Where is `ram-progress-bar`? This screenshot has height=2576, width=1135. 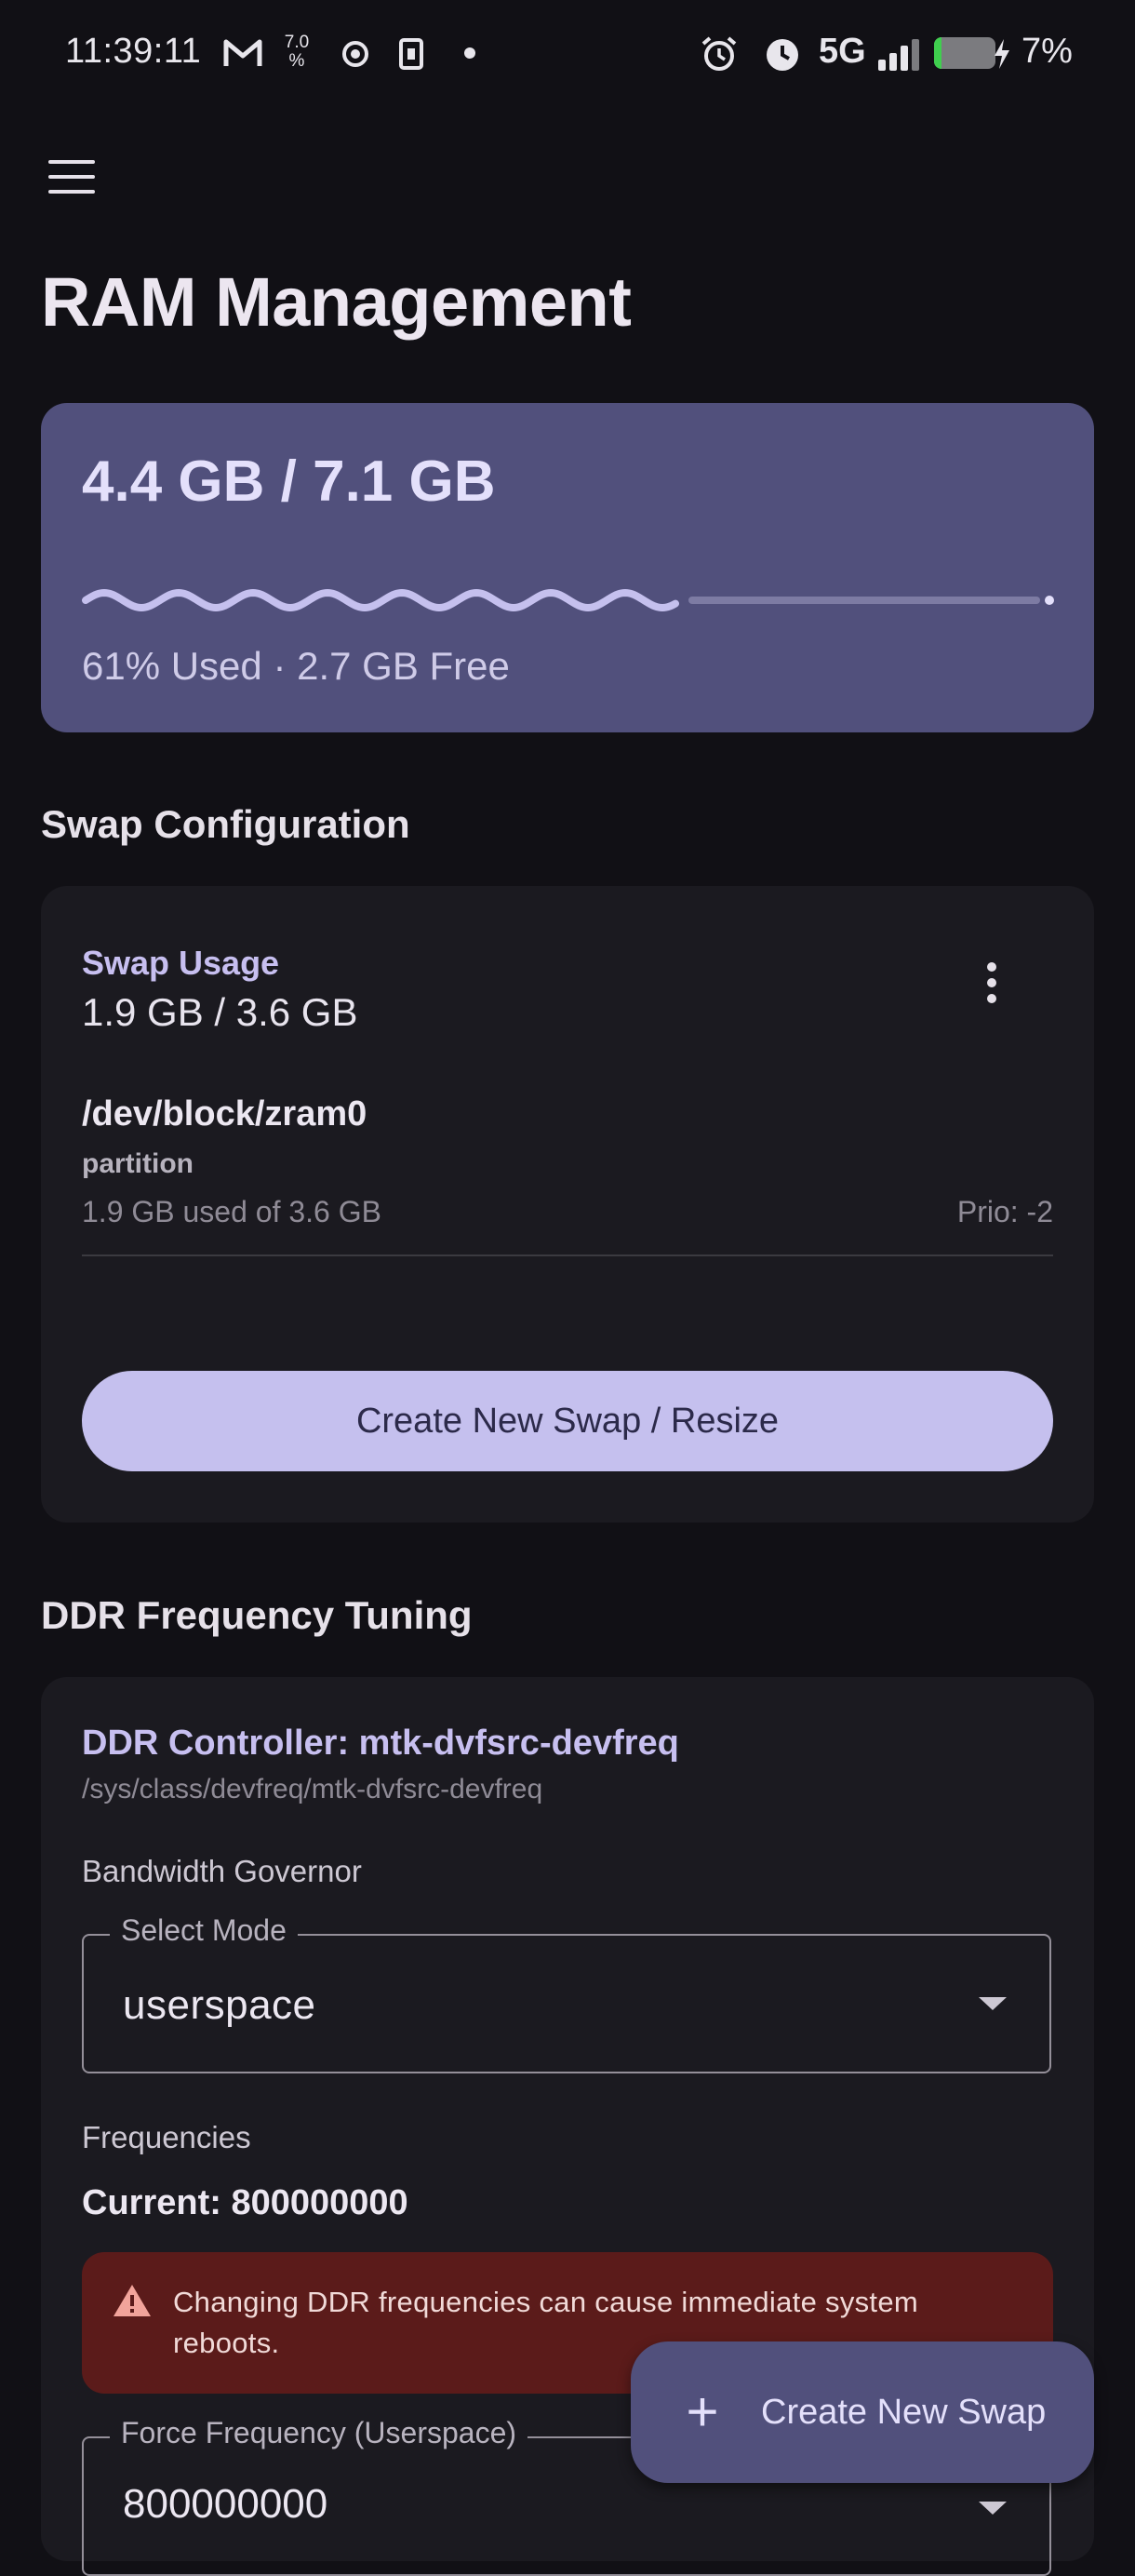
ram-progress-bar is located at coordinates (568, 600).